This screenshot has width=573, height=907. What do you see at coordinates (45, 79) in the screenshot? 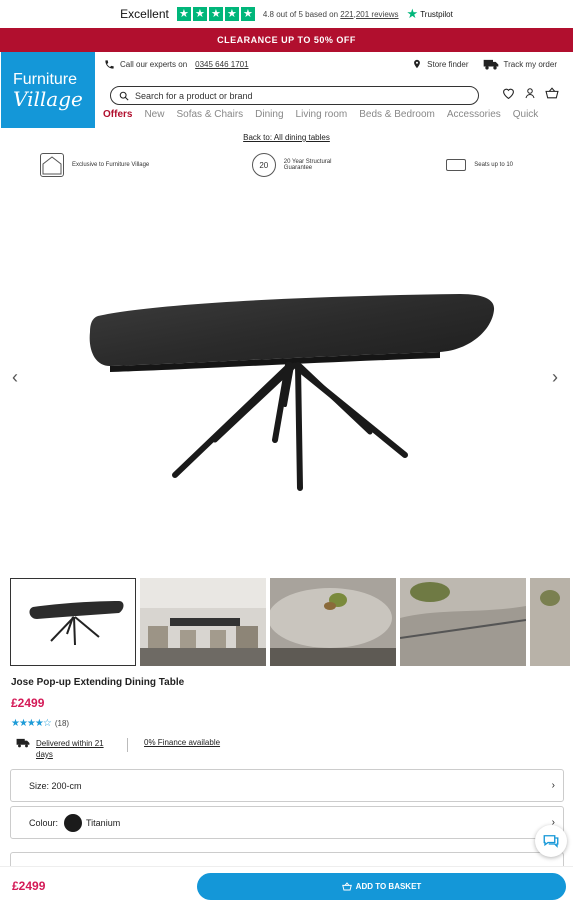
I see `logo-line1: Furniture` at bounding box center [45, 79].